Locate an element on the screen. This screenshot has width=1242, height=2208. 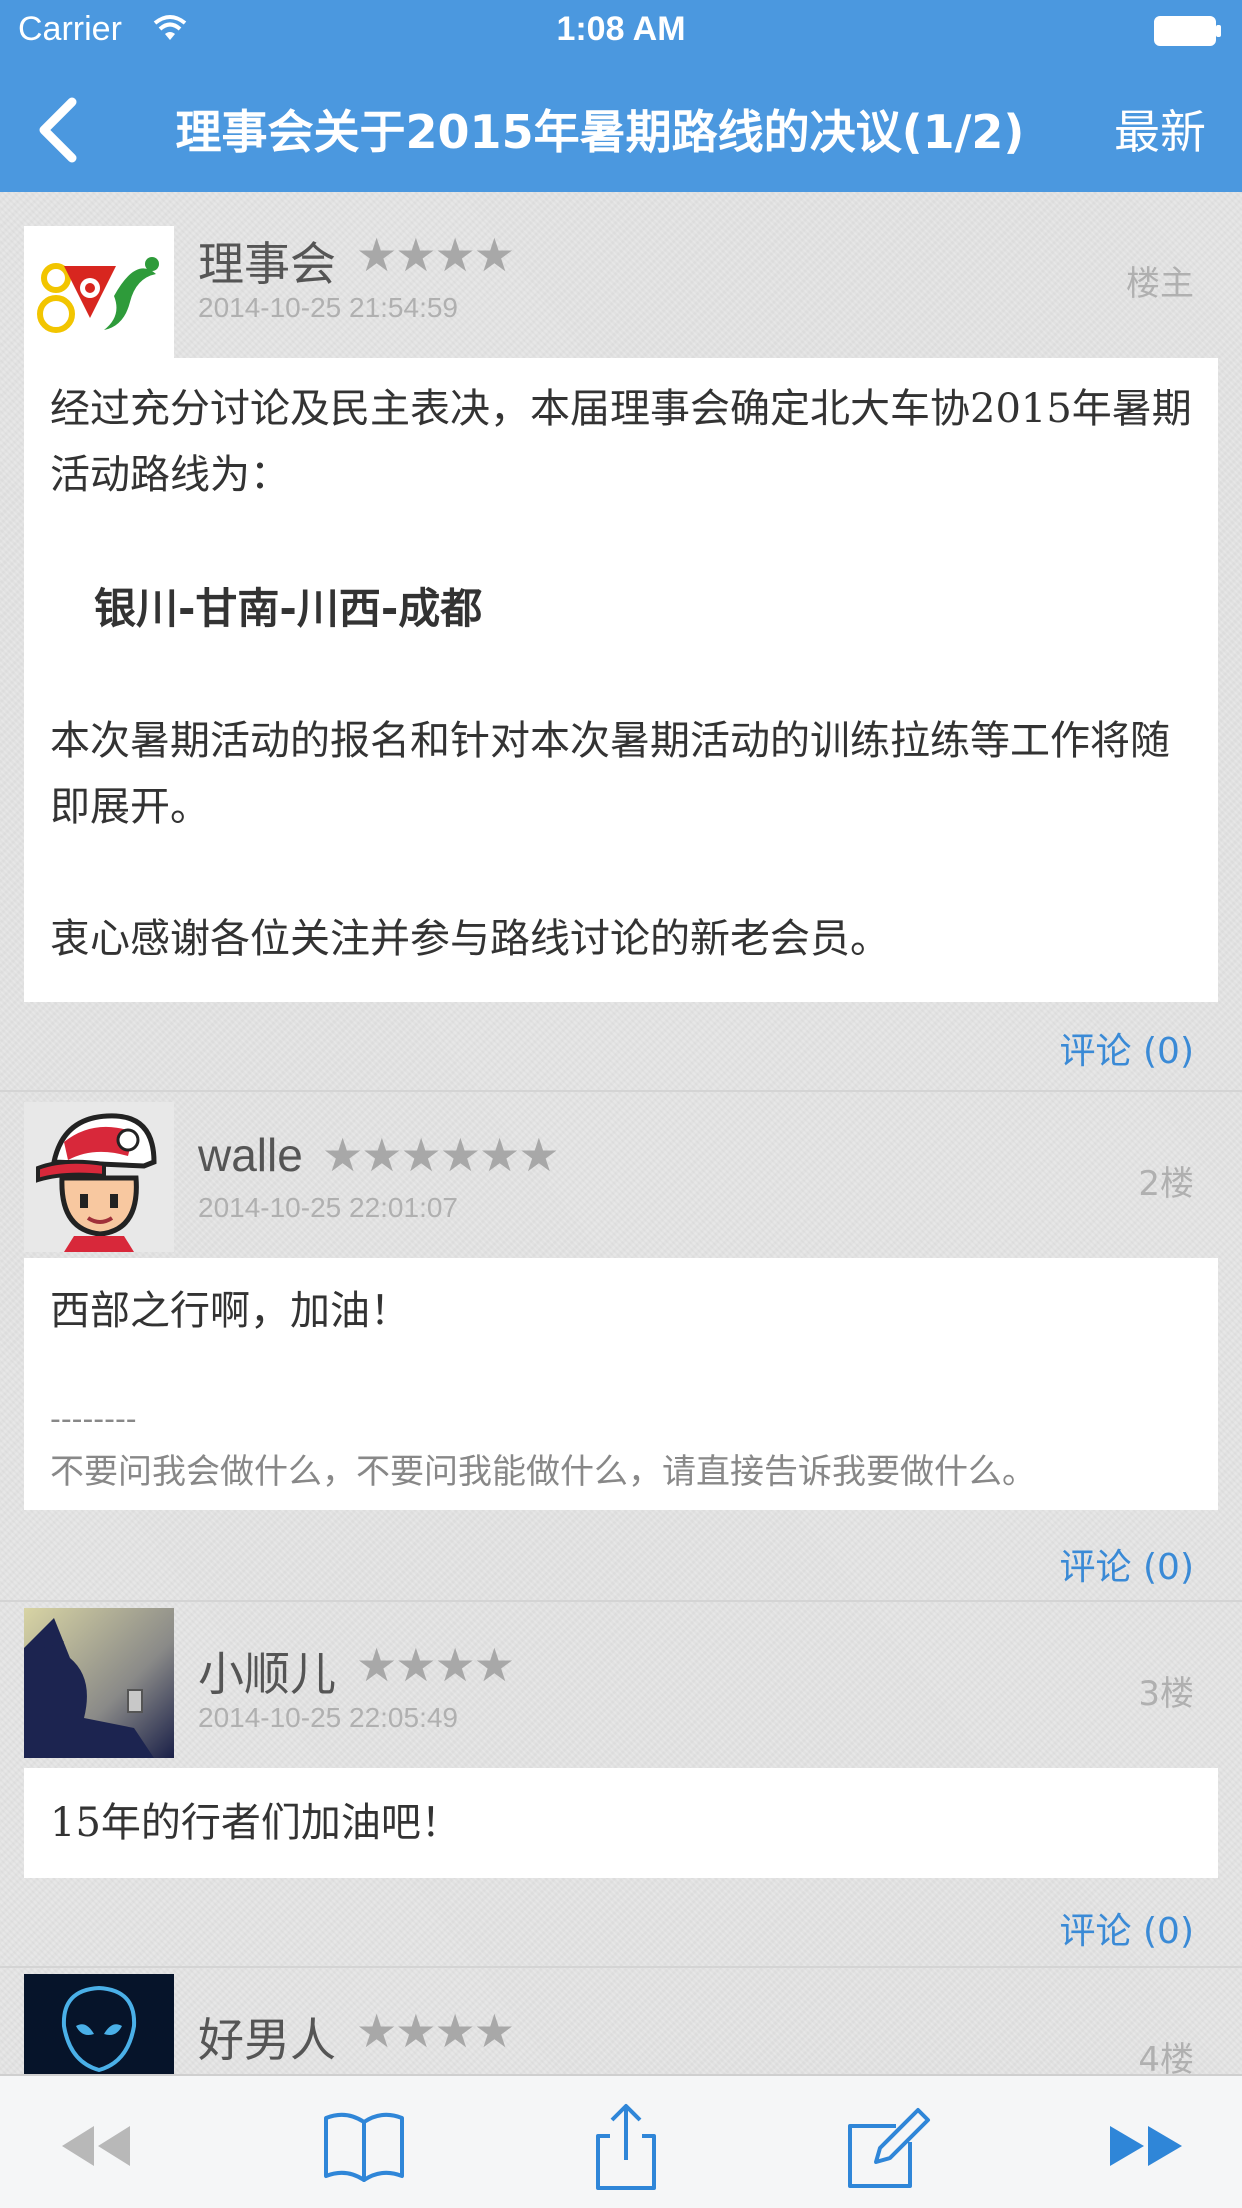
latest-button: 最新 is located at coordinates (1160, 129).